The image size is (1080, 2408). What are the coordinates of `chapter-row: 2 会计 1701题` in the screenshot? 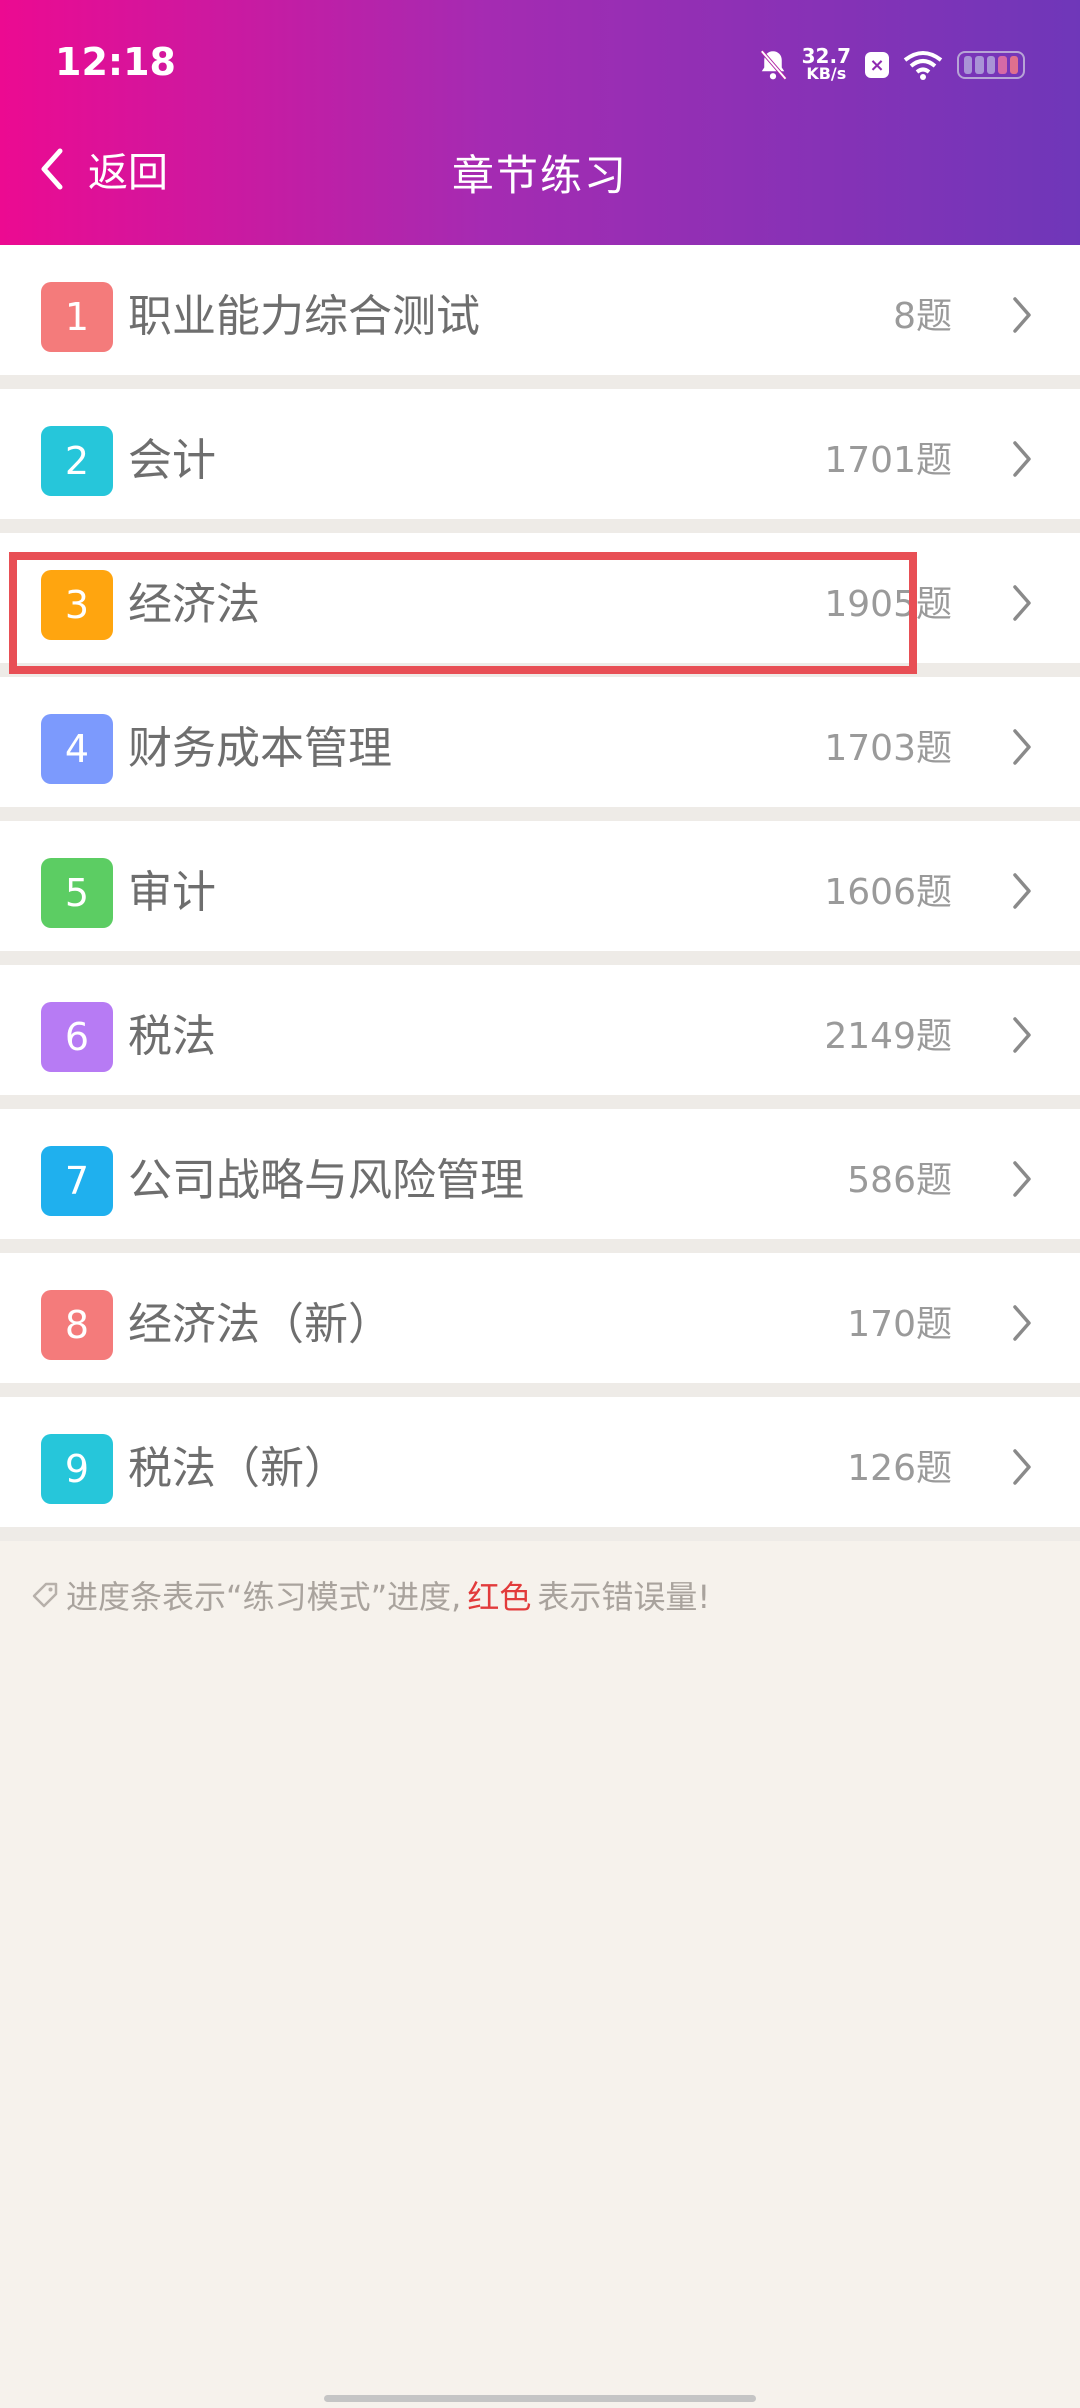 It's located at (540, 461).